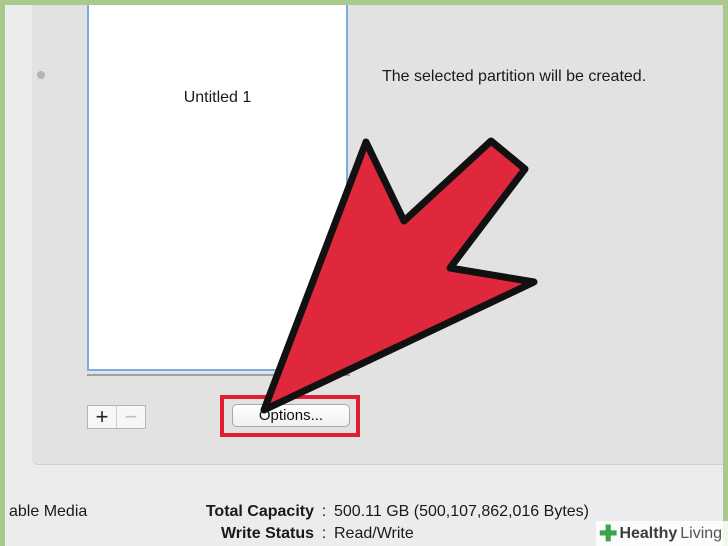 The width and height of the screenshot is (728, 546). What do you see at coordinates (701, 533) in the screenshot?
I see `watermark-brand-suffix: Living` at bounding box center [701, 533].